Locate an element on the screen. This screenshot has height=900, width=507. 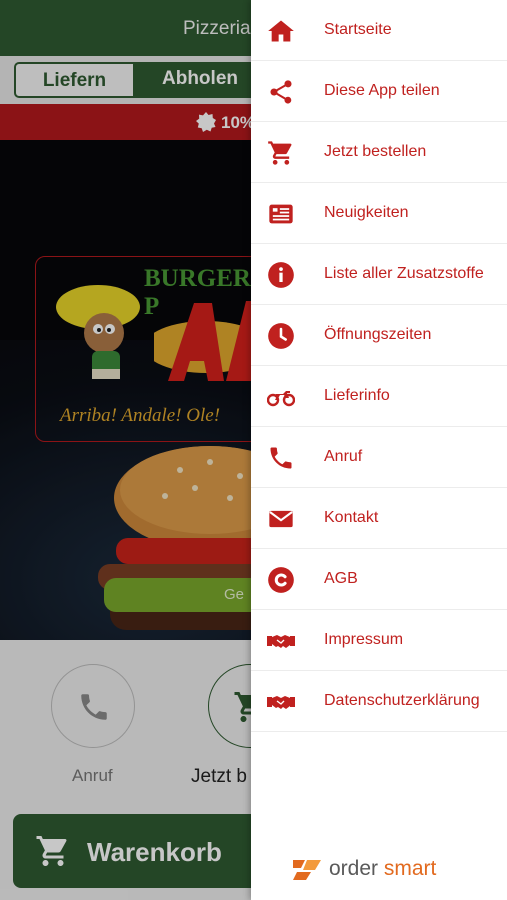
cart-icon is located at coordinates (280, 153).